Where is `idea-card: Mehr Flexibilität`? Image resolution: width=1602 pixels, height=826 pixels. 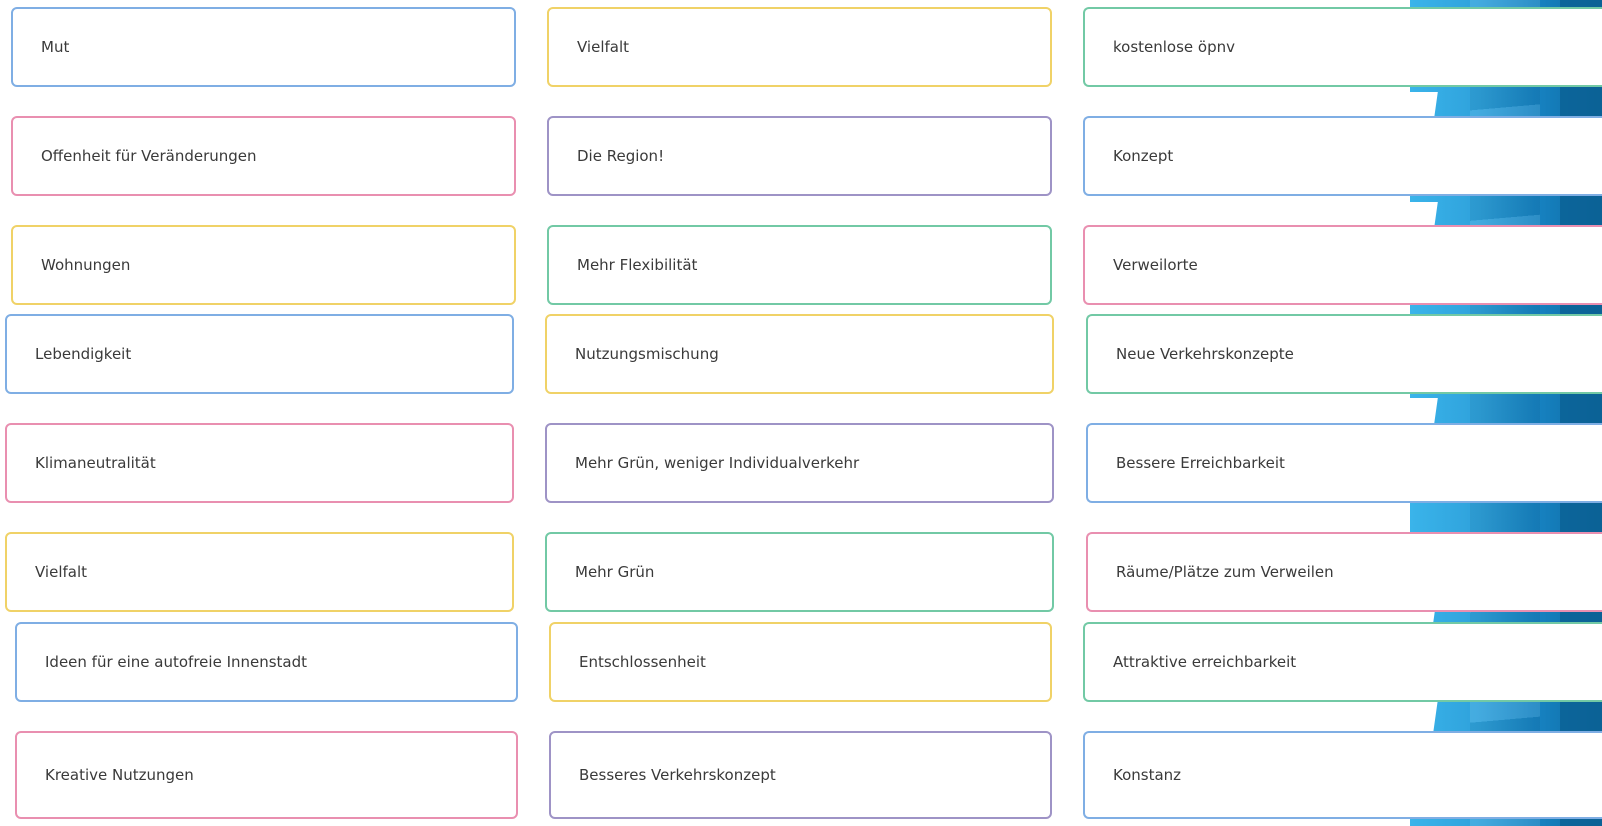
idea-card: Mehr Flexibilität is located at coordinates (799, 265).